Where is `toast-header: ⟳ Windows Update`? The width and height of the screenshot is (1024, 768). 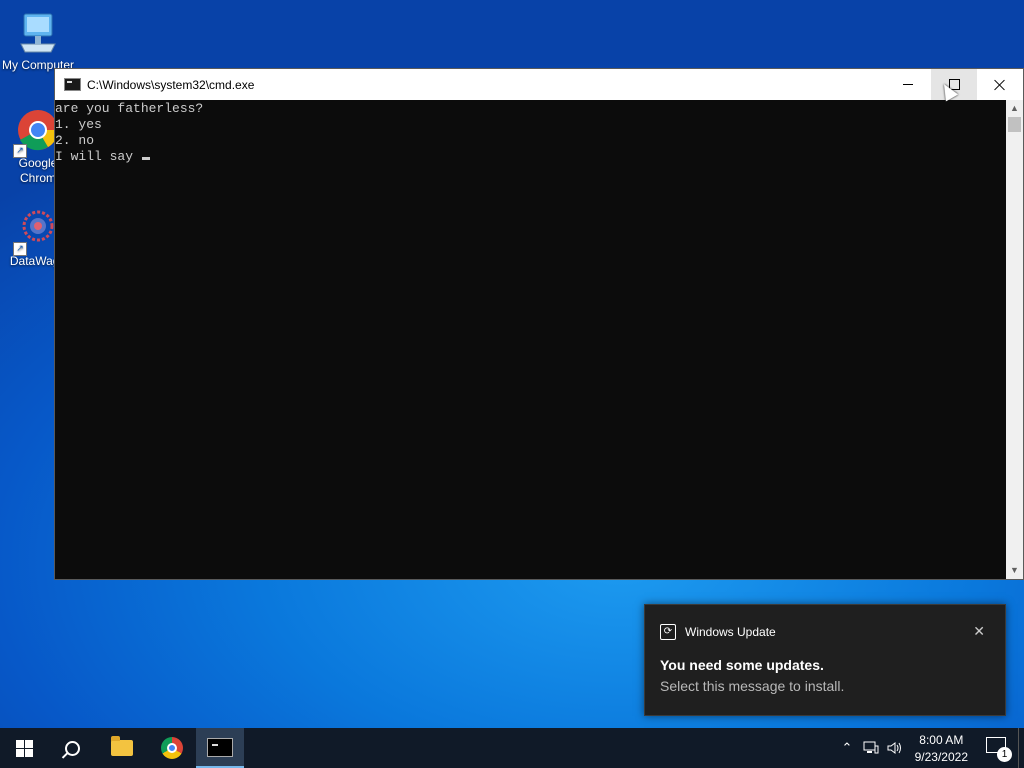 toast-header: ⟳ Windows Update is located at coordinates (718, 632).